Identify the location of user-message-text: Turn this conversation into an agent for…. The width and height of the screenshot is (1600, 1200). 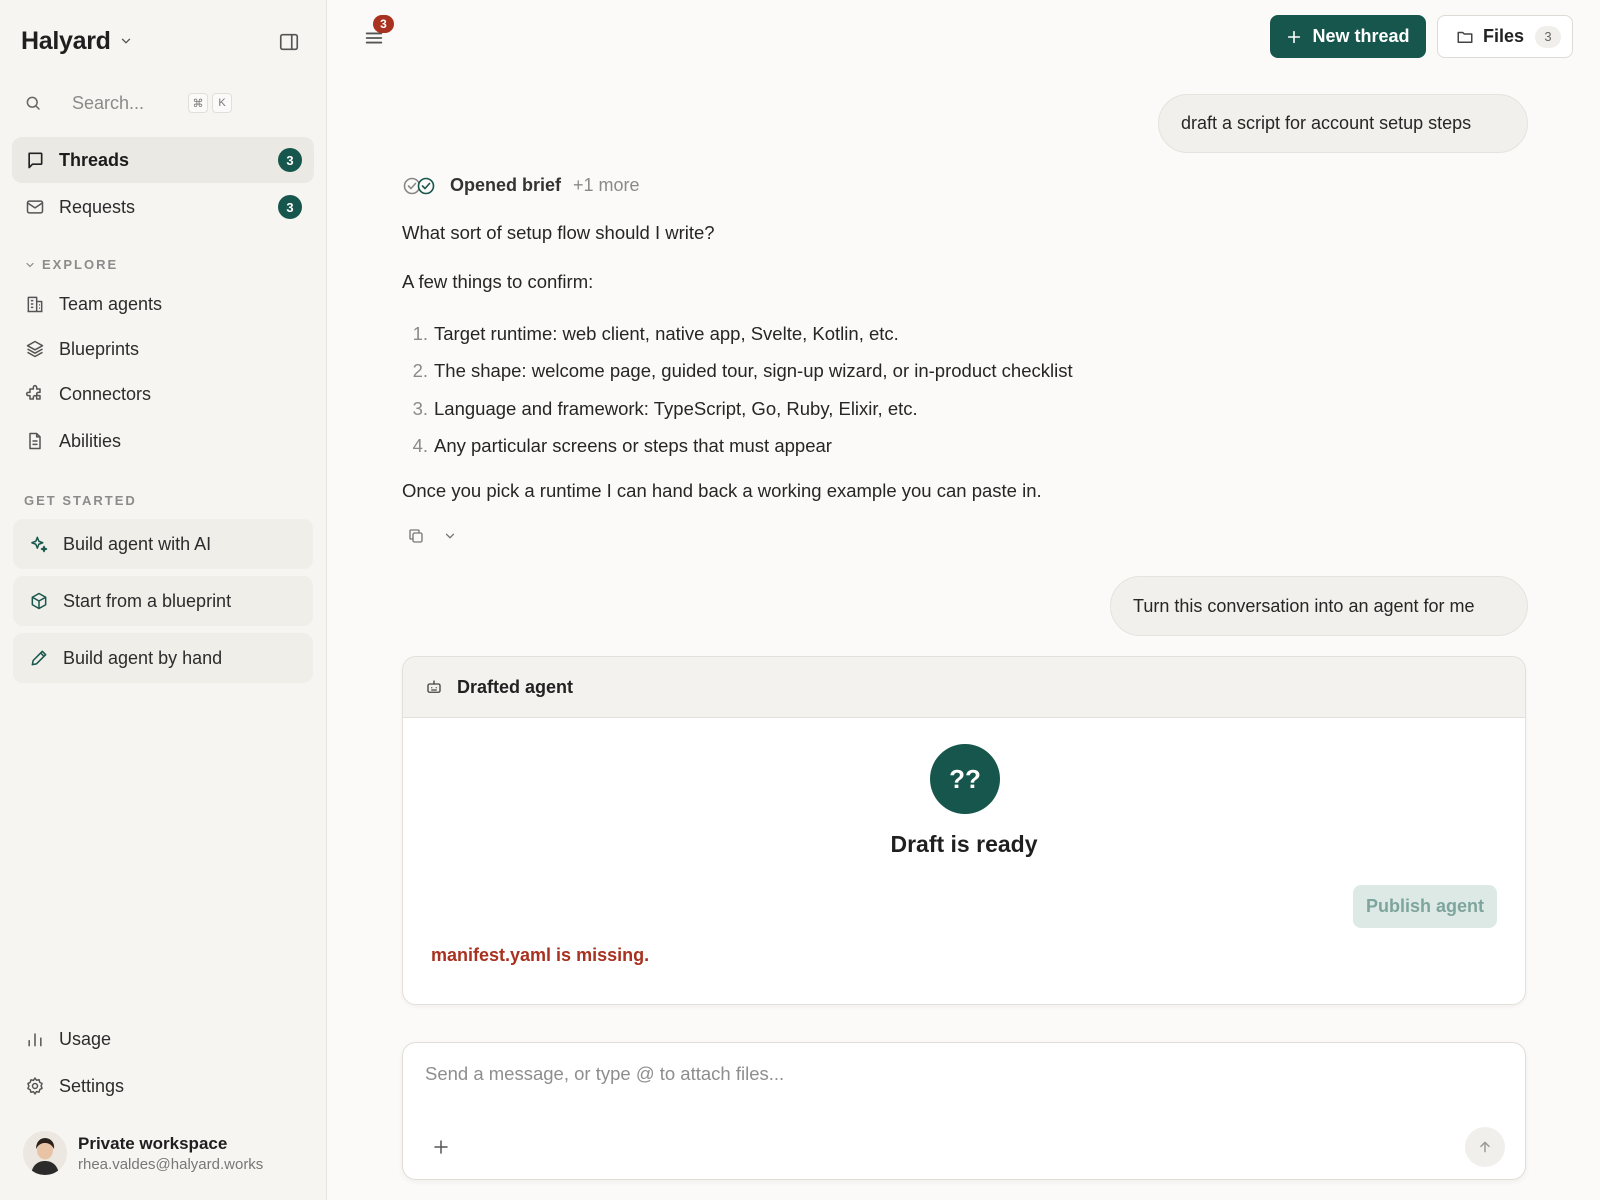
(1304, 605).